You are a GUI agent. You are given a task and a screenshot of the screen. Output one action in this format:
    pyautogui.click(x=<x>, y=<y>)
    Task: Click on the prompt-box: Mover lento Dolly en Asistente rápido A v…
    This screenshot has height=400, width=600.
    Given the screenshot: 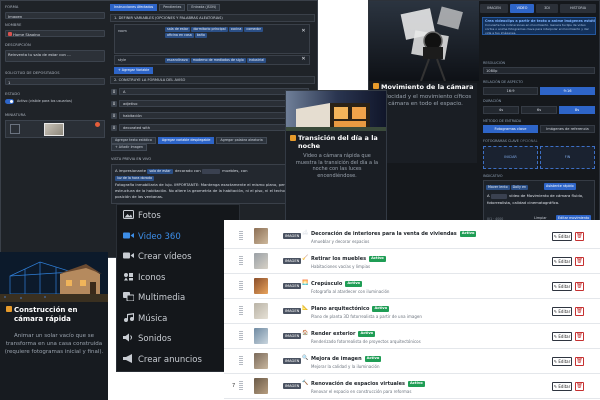 What is the action you would take?
    pyautogui.click(x=539, y=202)
    